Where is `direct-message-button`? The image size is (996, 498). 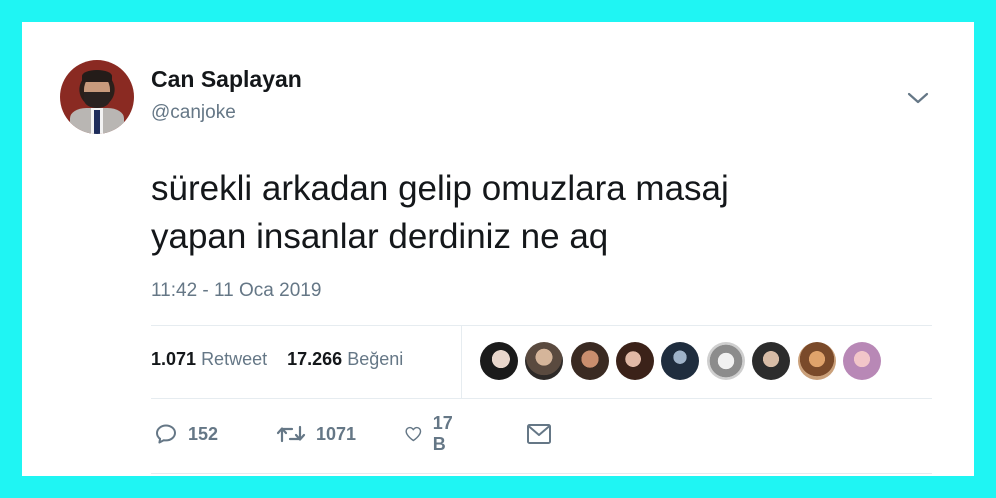
direct-message-button is located at coordinates (544, 434).